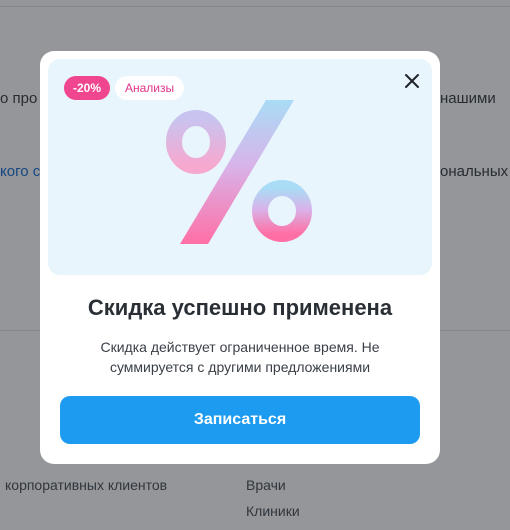  What do you see at coordinates (240, 420) in the screenshot?
I see `book-button: Записаться` at bounding box center [240, 420].